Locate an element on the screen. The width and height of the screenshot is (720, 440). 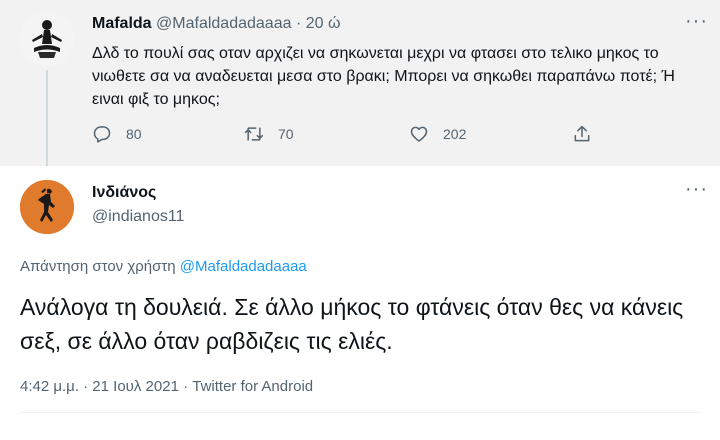
share-icon is located at coordinates (582, 133).